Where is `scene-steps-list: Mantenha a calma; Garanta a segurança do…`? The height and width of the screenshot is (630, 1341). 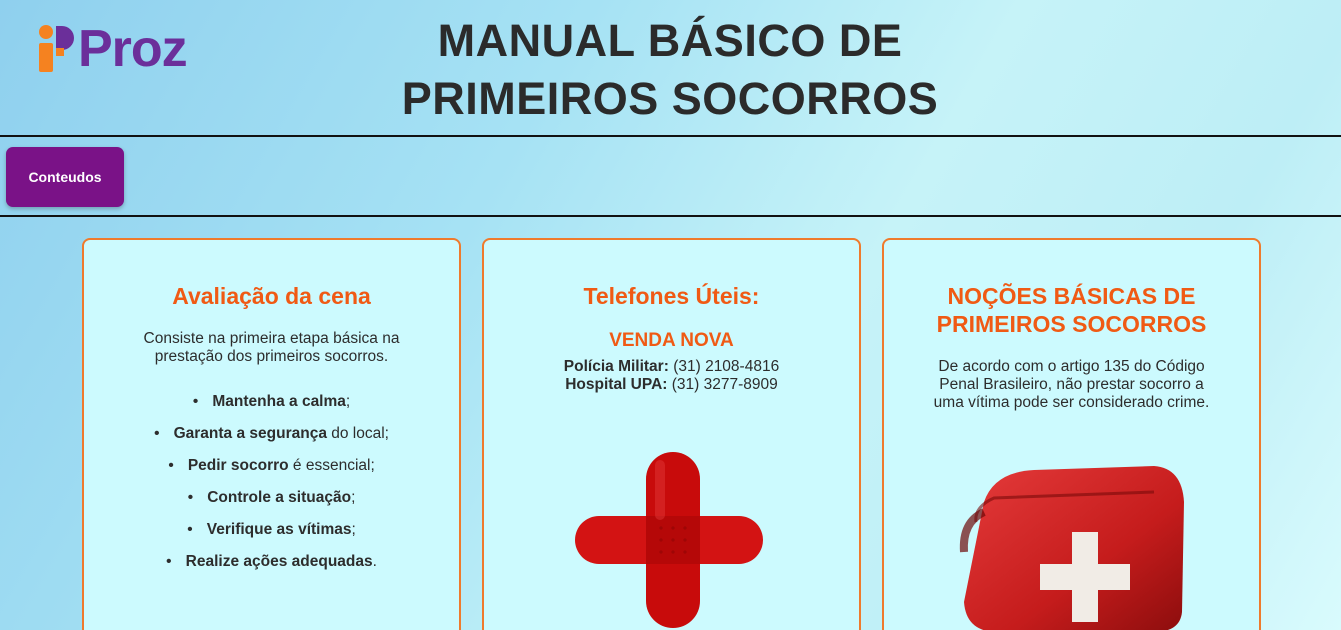
scene-steps-list: Mantenha a calma; Garanta a segurança do… is located at coordinates (271, 482).